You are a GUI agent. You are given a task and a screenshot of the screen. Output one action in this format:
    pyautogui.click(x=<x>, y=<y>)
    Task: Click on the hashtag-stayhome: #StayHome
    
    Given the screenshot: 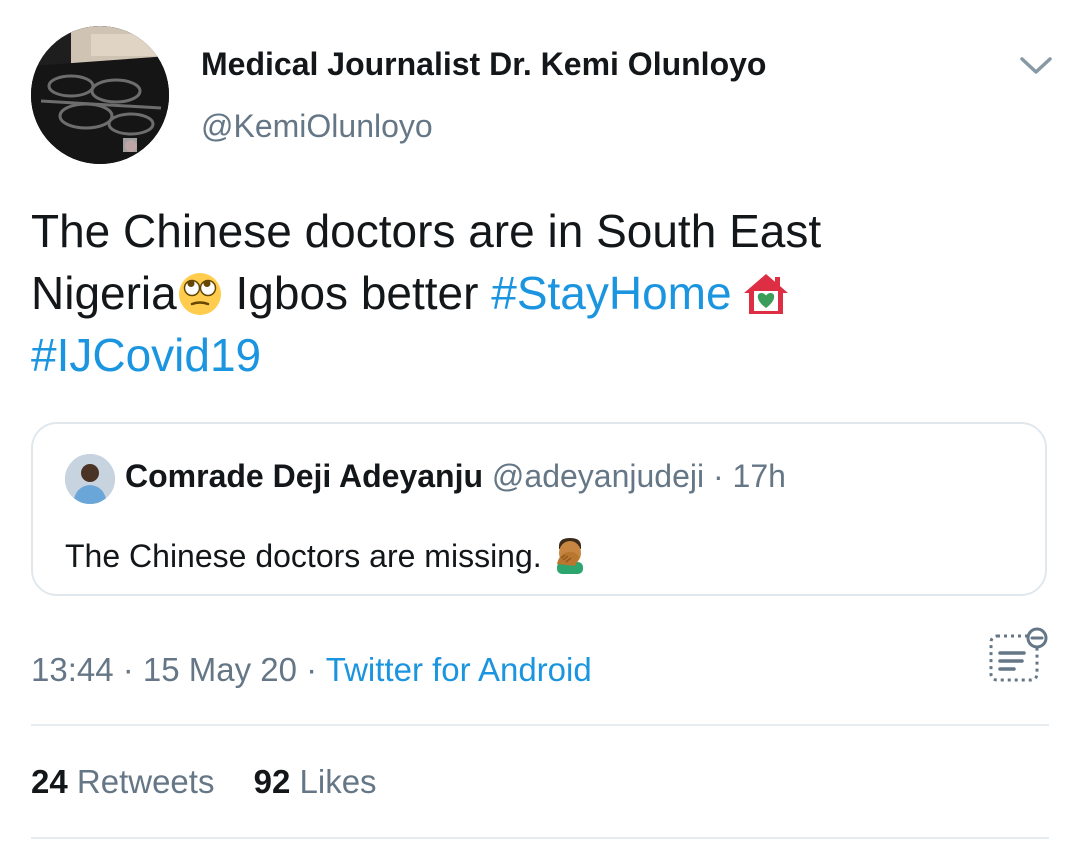 What is the action you would take?
    pyautogui.click(x=611, y=293)
    